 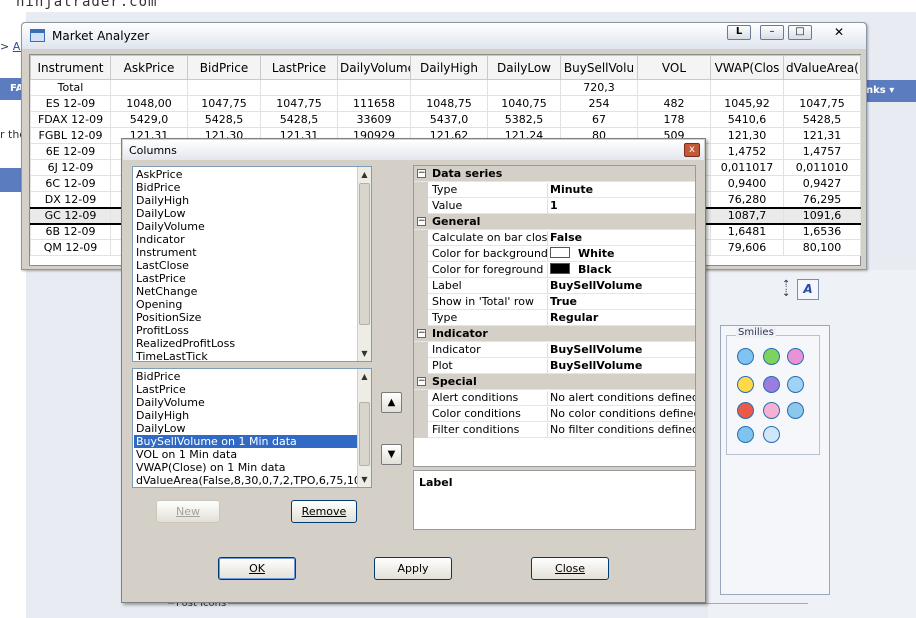 What do you see at coordinates (772, 32) in the screenshot?
I see `minimize-button: –` at bounding box center [772, 32].